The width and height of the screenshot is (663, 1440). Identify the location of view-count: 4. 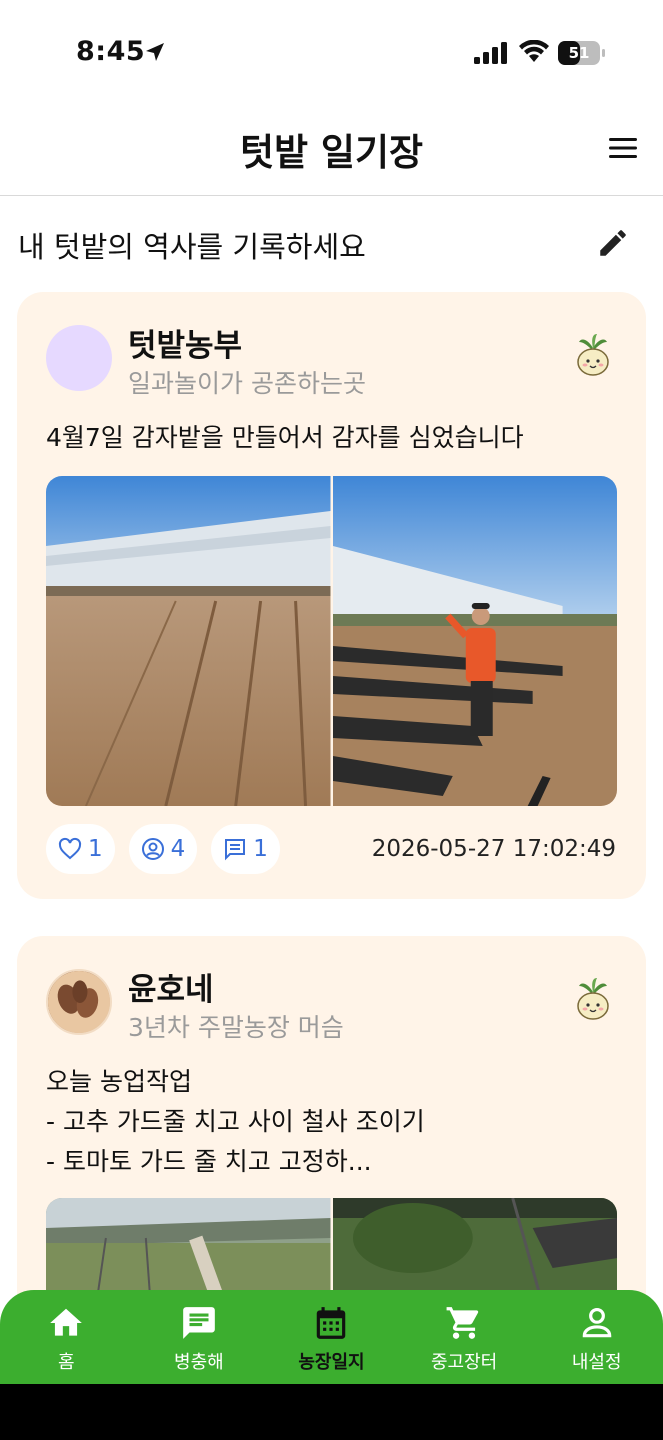
(178, 849).